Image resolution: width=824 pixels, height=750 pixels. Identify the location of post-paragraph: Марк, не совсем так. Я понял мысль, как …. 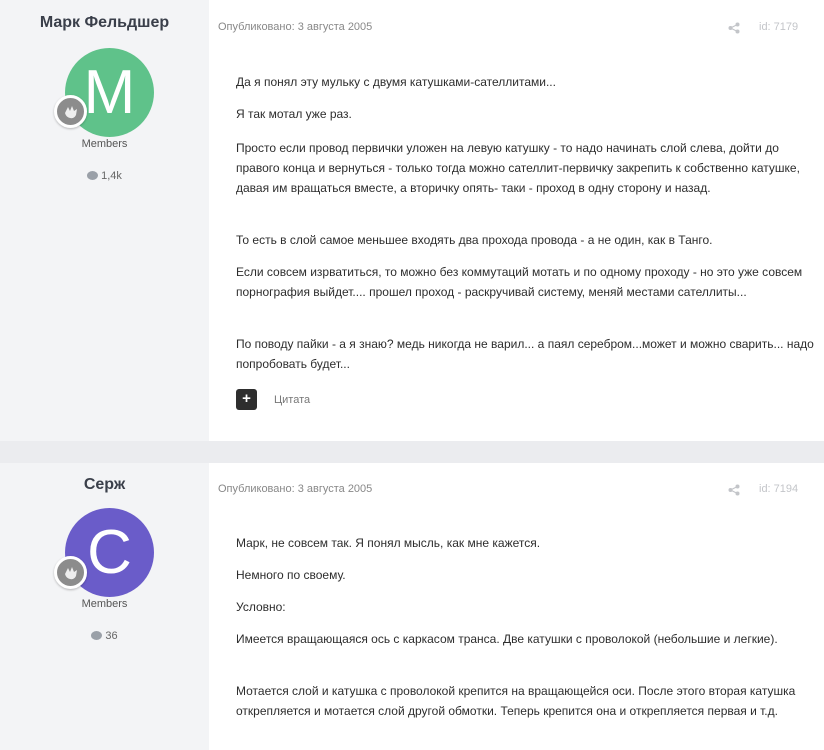
(388, 543).